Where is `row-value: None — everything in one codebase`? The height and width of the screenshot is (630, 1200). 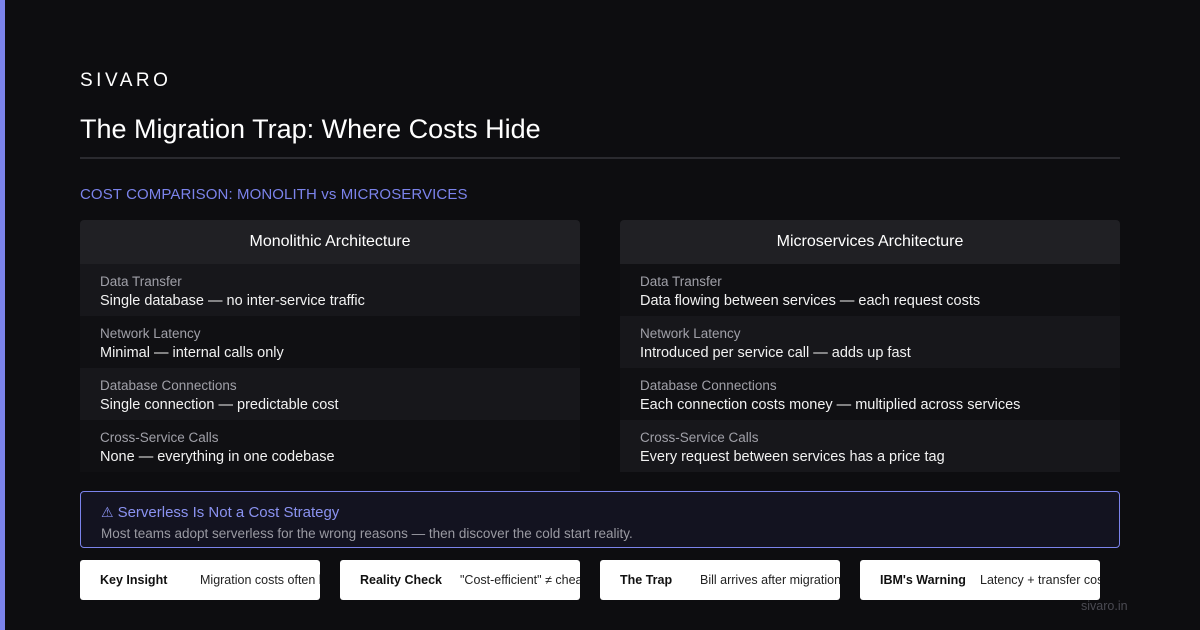 row-value: None — everything in one codebase is located at coordinates (217, 457).